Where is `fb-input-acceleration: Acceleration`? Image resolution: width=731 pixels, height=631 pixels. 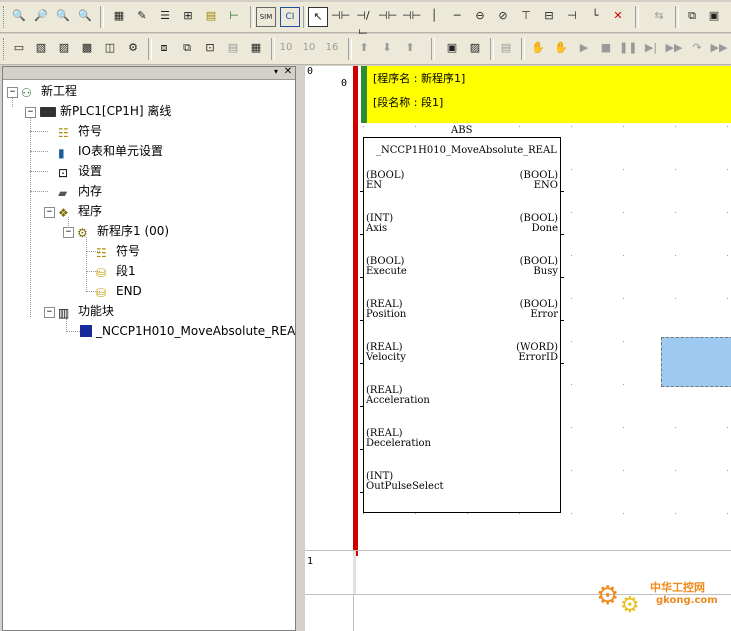 fb-input-acceleration: Acceleration is located at coordinates (398, 401).